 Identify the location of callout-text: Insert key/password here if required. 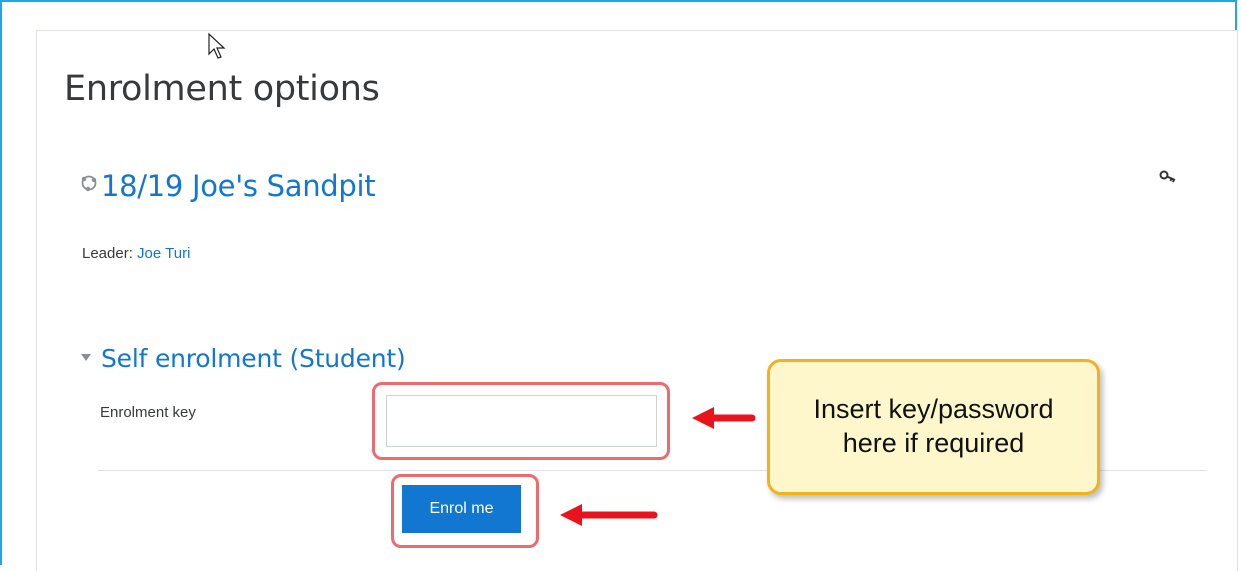
(933, 426).